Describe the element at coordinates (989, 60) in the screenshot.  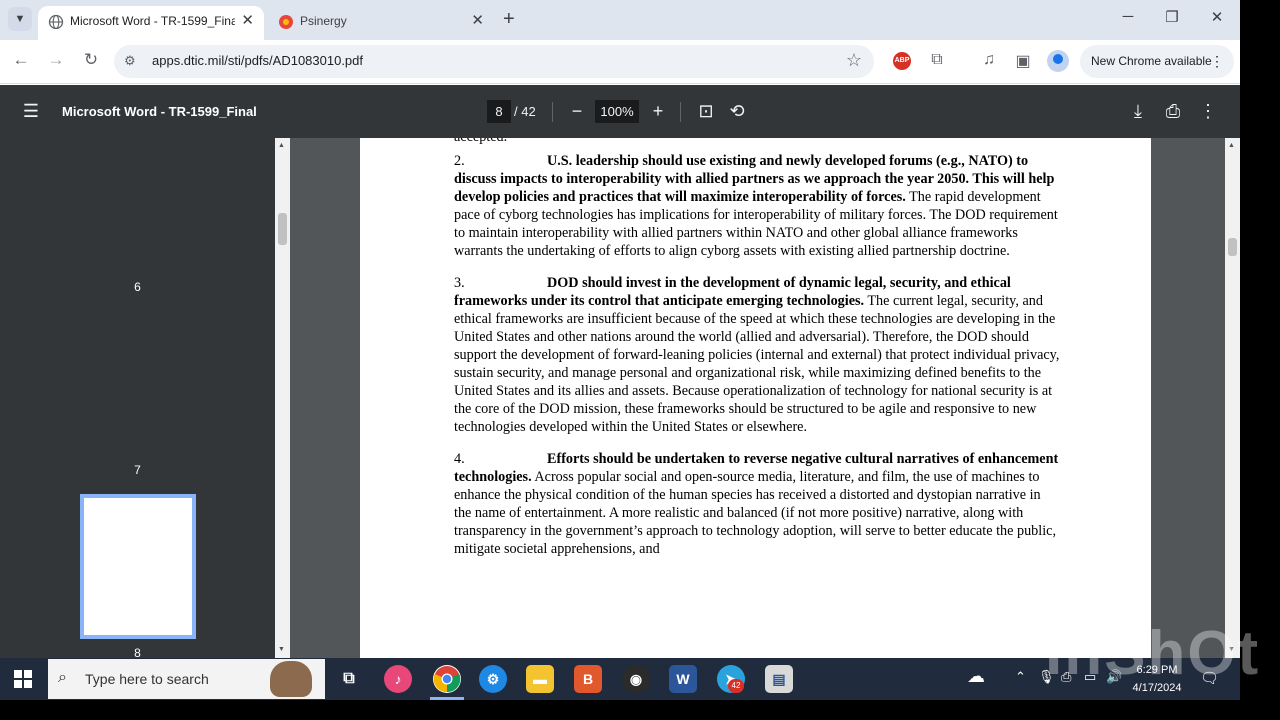
I see `media-controls-icon: ♫` at that location.